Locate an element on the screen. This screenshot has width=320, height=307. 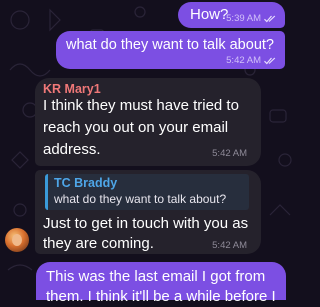
avatar-face is located at coordinates (17, 240).